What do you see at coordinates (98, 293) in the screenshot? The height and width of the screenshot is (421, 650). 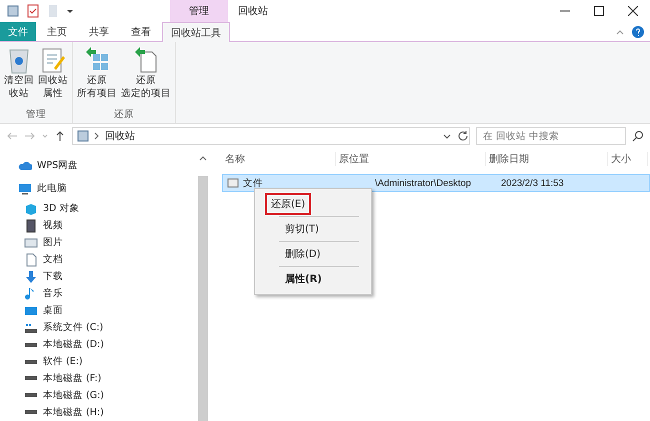 I see `sidebar-item: 音乐` at bounding box center [98, 293].